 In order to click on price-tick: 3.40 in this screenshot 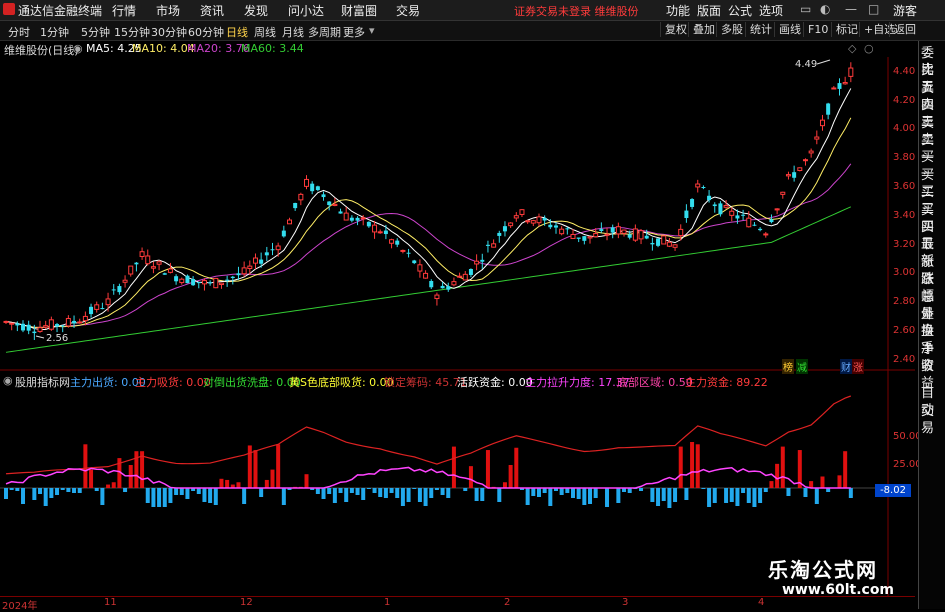, I will do `click(904, 215)`.